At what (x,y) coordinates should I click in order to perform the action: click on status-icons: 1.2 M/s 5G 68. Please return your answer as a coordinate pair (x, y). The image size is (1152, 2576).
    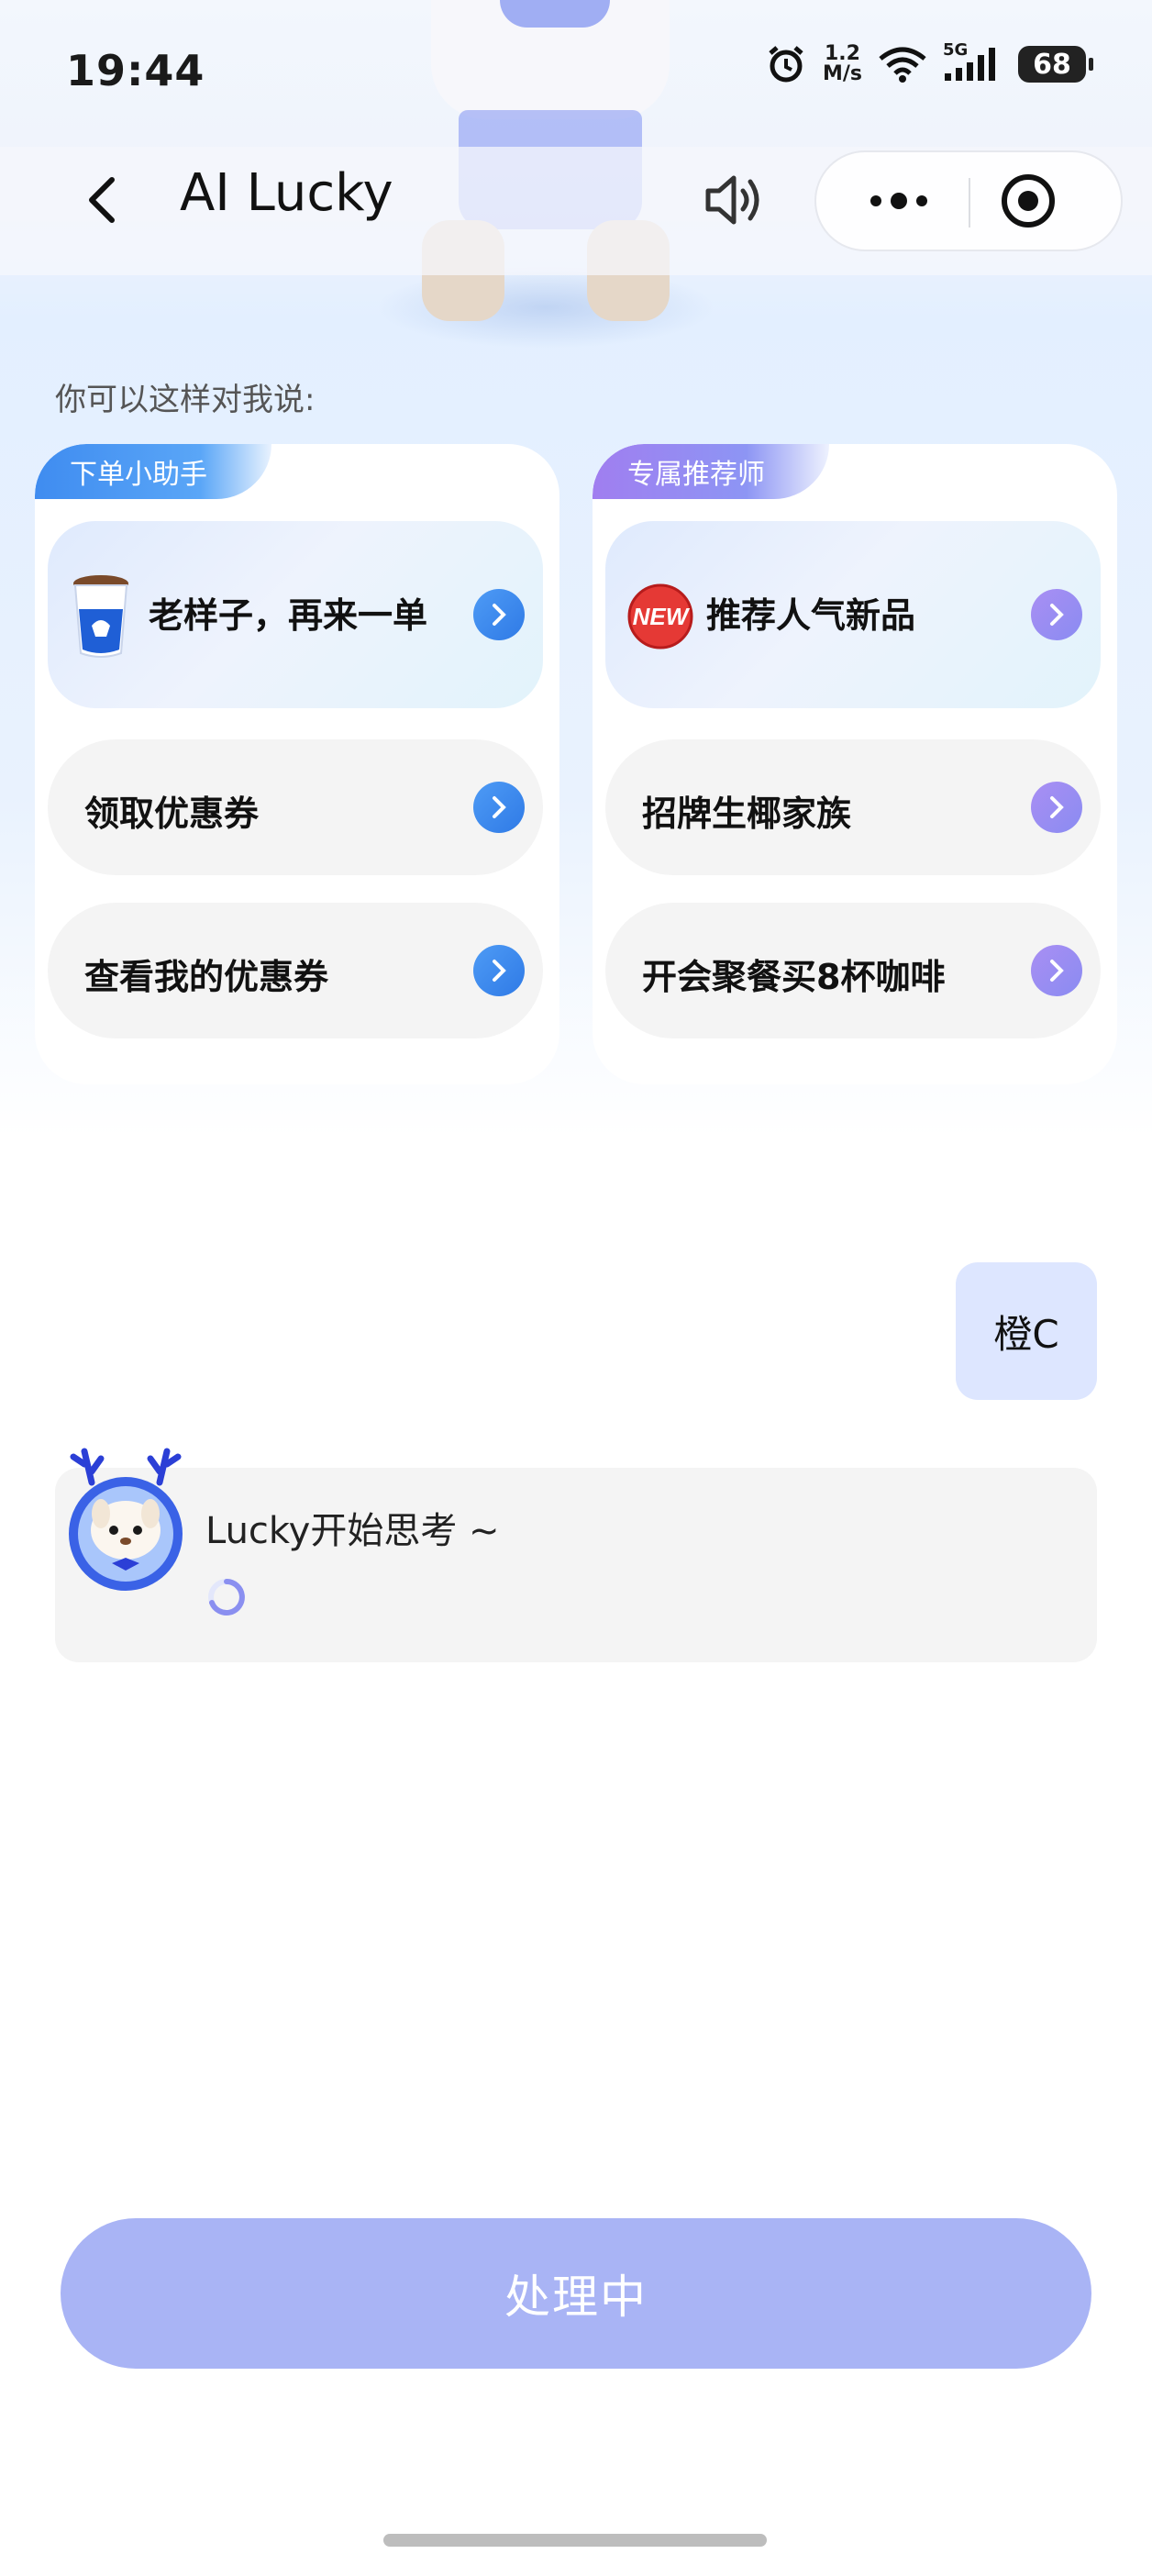
    Looking at the image, I should click on (929, 62).